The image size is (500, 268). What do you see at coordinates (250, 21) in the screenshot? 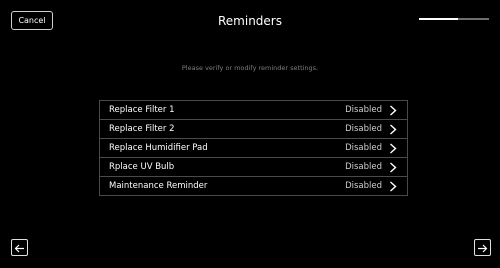
I see `page-title: Reminders` at bounding box center [250, 21].